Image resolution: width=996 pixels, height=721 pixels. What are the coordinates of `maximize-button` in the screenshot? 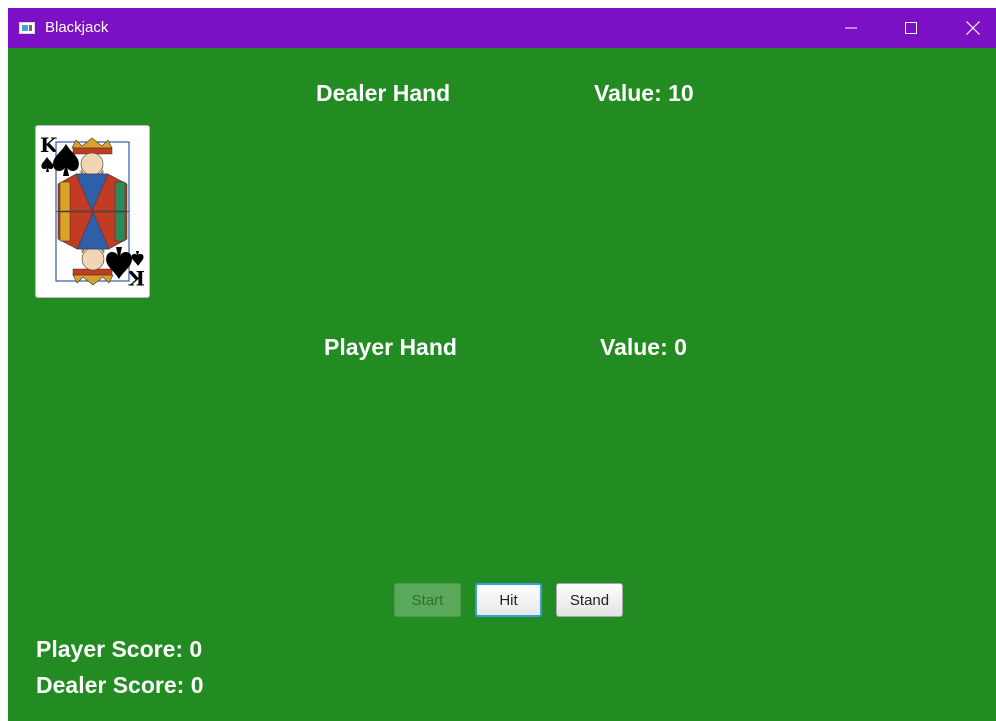 It's located at (911, 28).